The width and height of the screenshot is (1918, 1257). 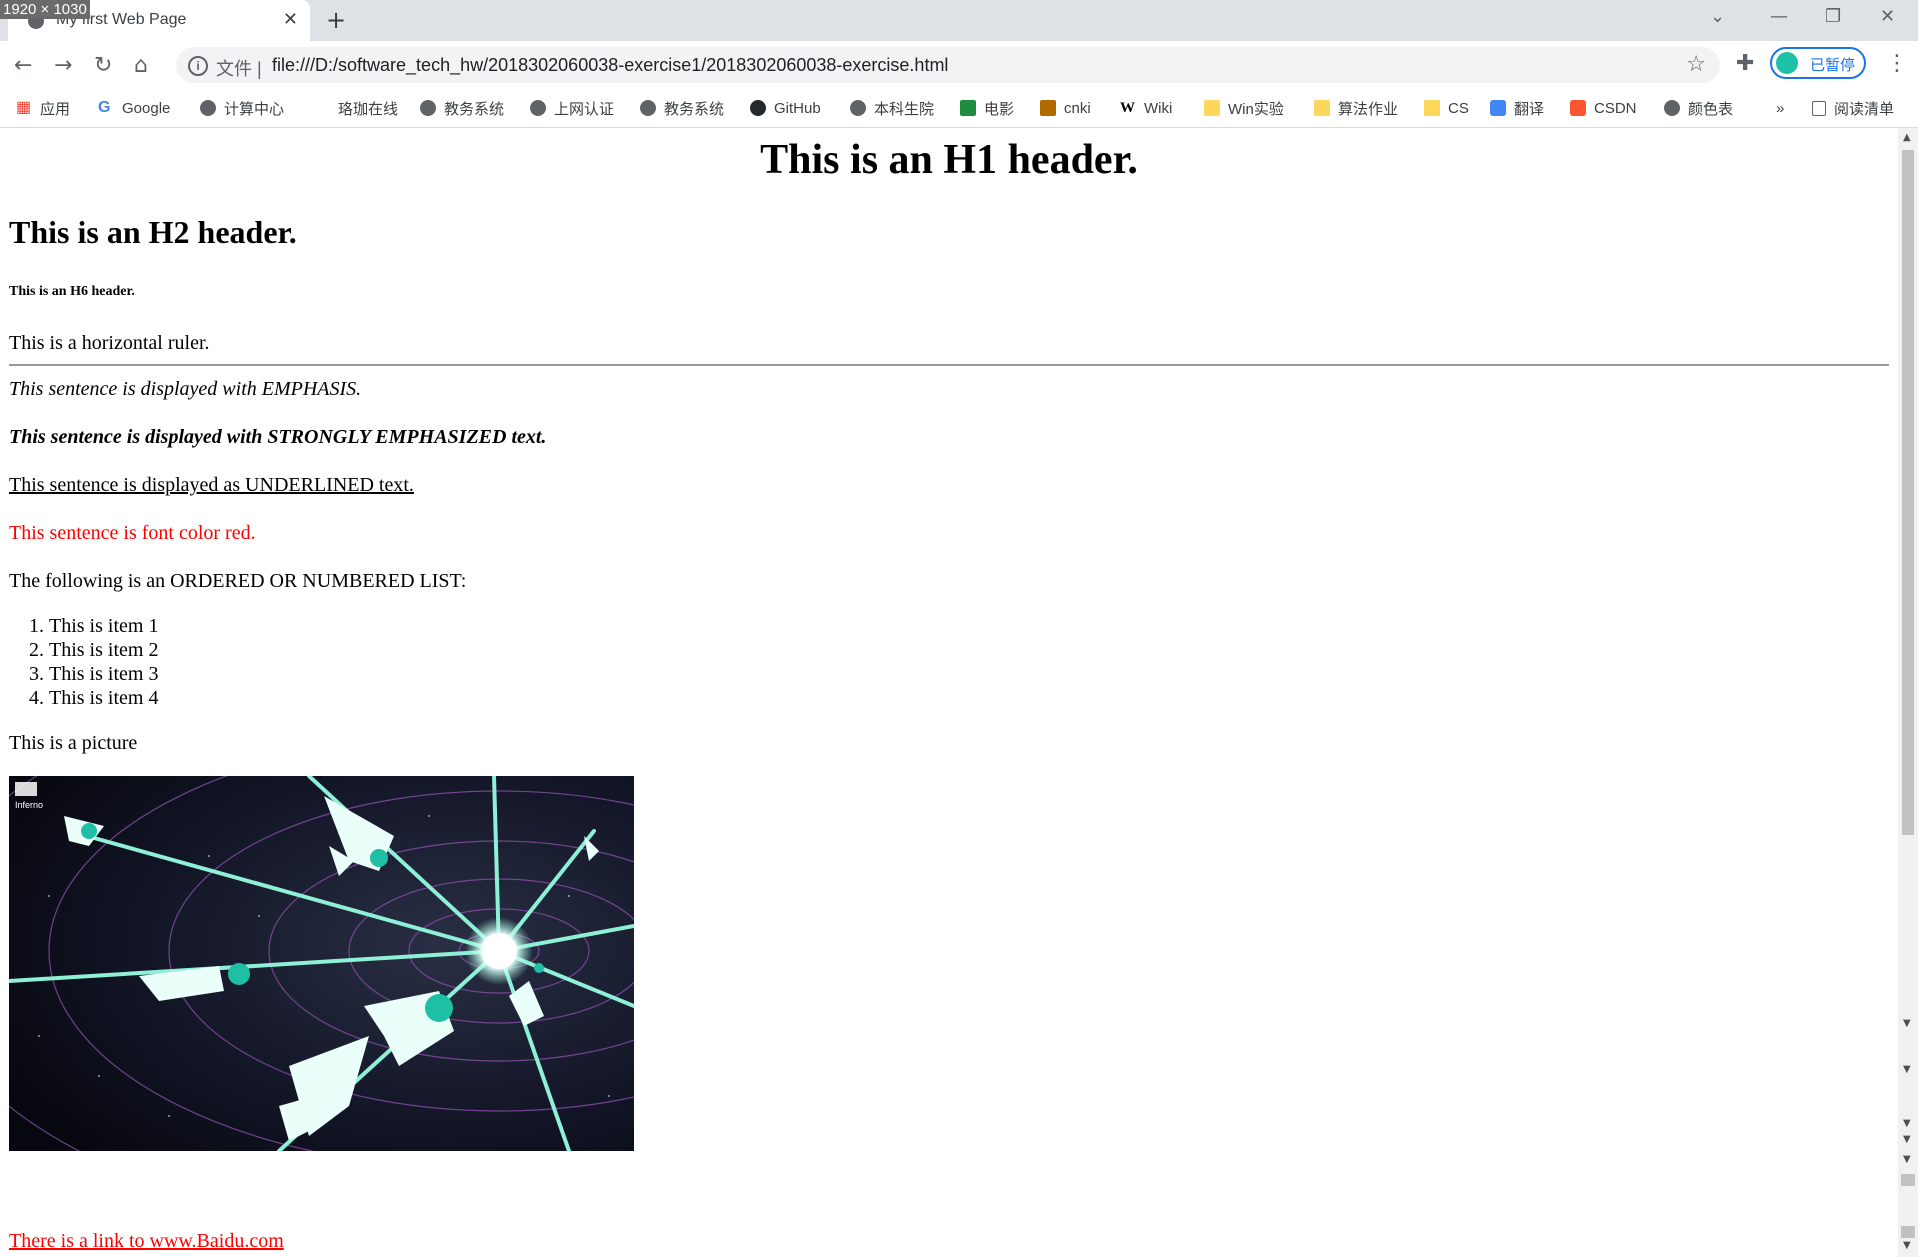 I want to click on bookmark-label: GitHub, so click(x=797, y=108).